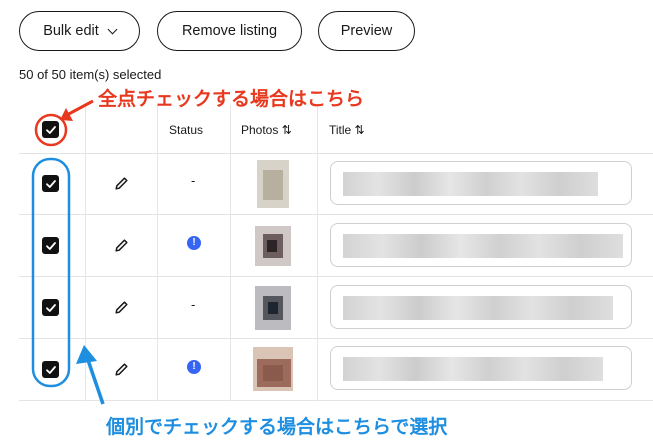  What do you see at coordinates (86, 354) in the screenshot?
I see `blue-arrow-head-icon` at bounding box center [86, 354].